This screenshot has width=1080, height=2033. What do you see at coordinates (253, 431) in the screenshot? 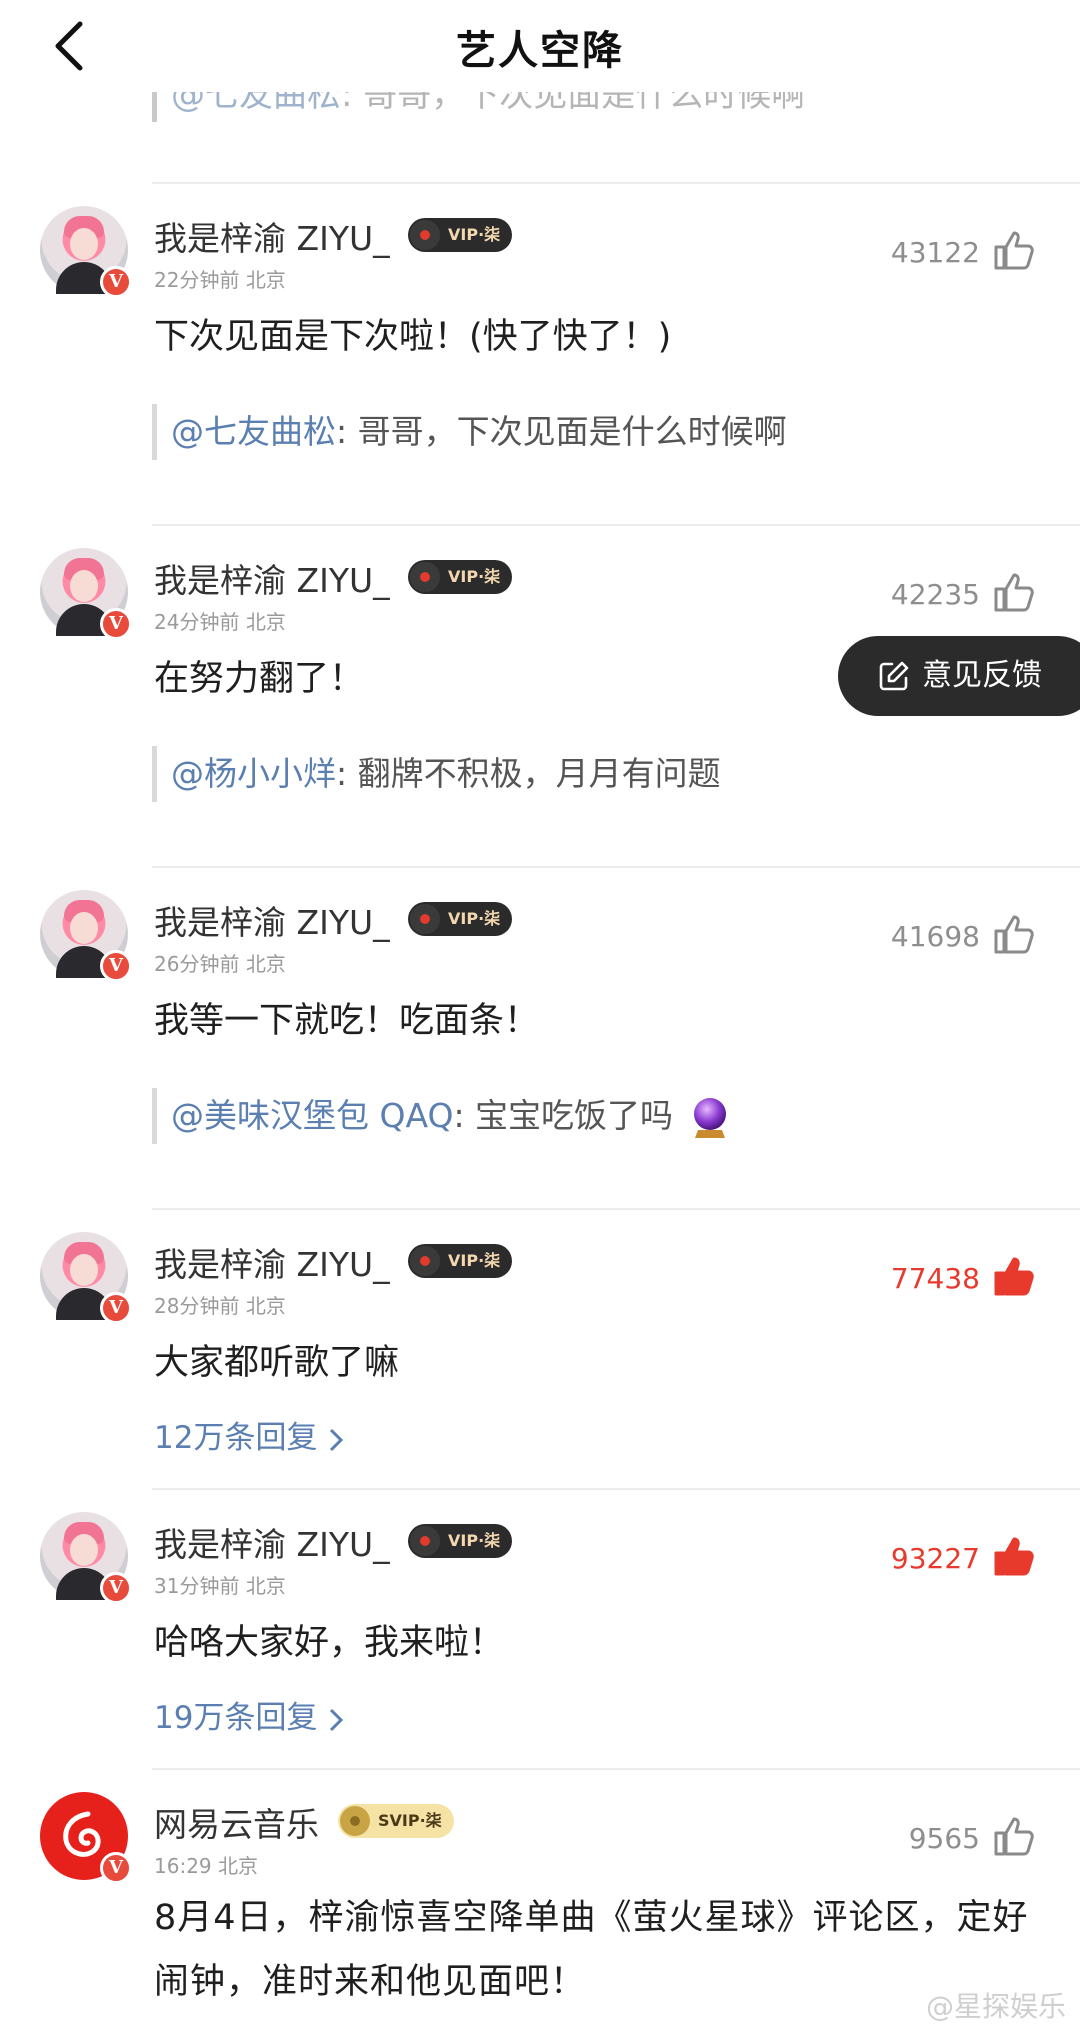
I see `reply-mention: @七友曲松` at bounding box center [253, 431].